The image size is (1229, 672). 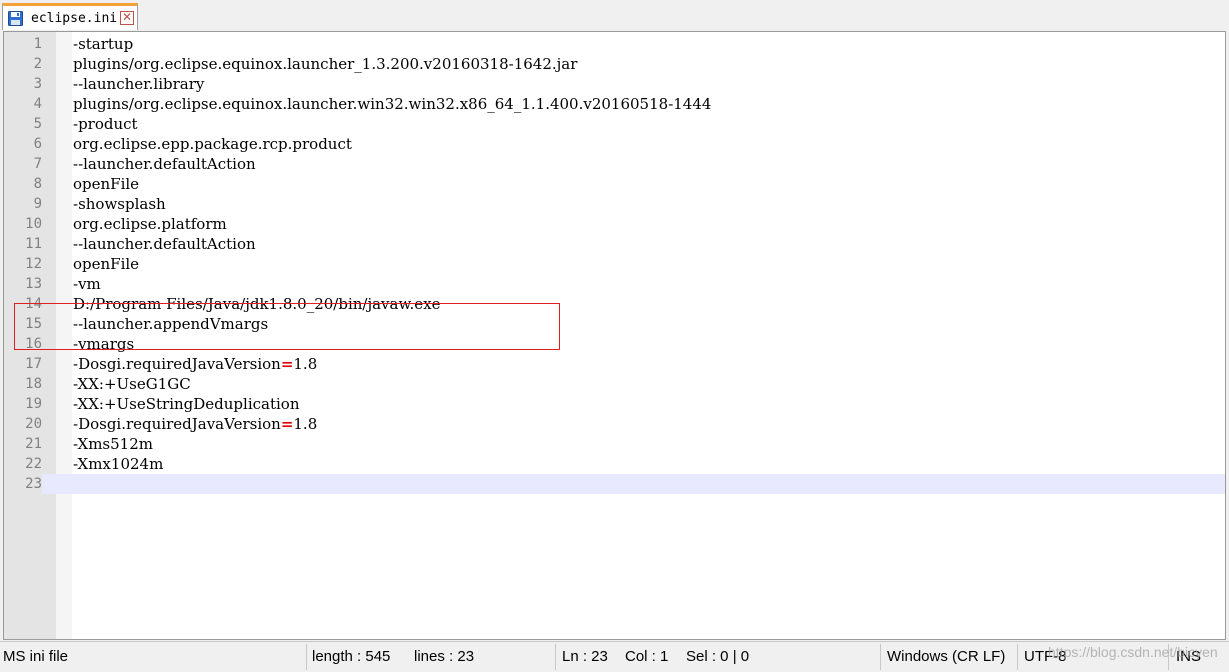 I want to click on line-number: 6, so click(x=37, y=144).